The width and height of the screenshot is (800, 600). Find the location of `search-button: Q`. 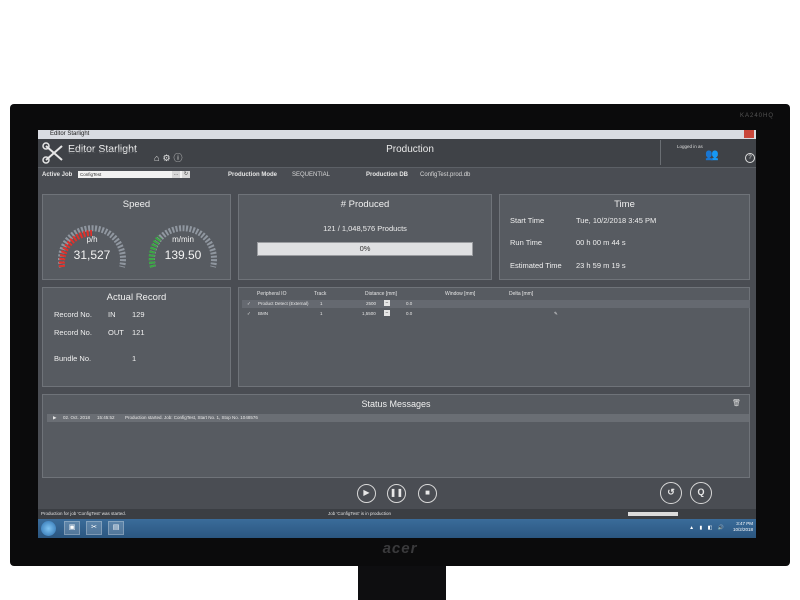

search-button: Q is located at coordinates (701, 493).